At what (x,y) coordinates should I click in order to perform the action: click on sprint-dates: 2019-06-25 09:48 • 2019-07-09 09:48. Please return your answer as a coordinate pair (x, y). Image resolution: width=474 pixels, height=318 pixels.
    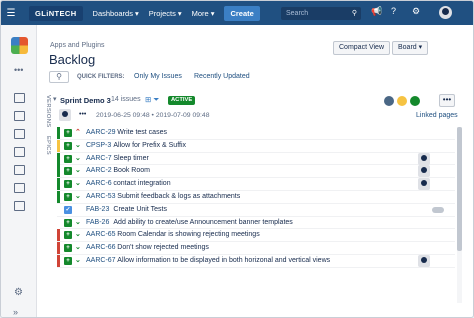
    Looking at the image, I should click on (153, 115).